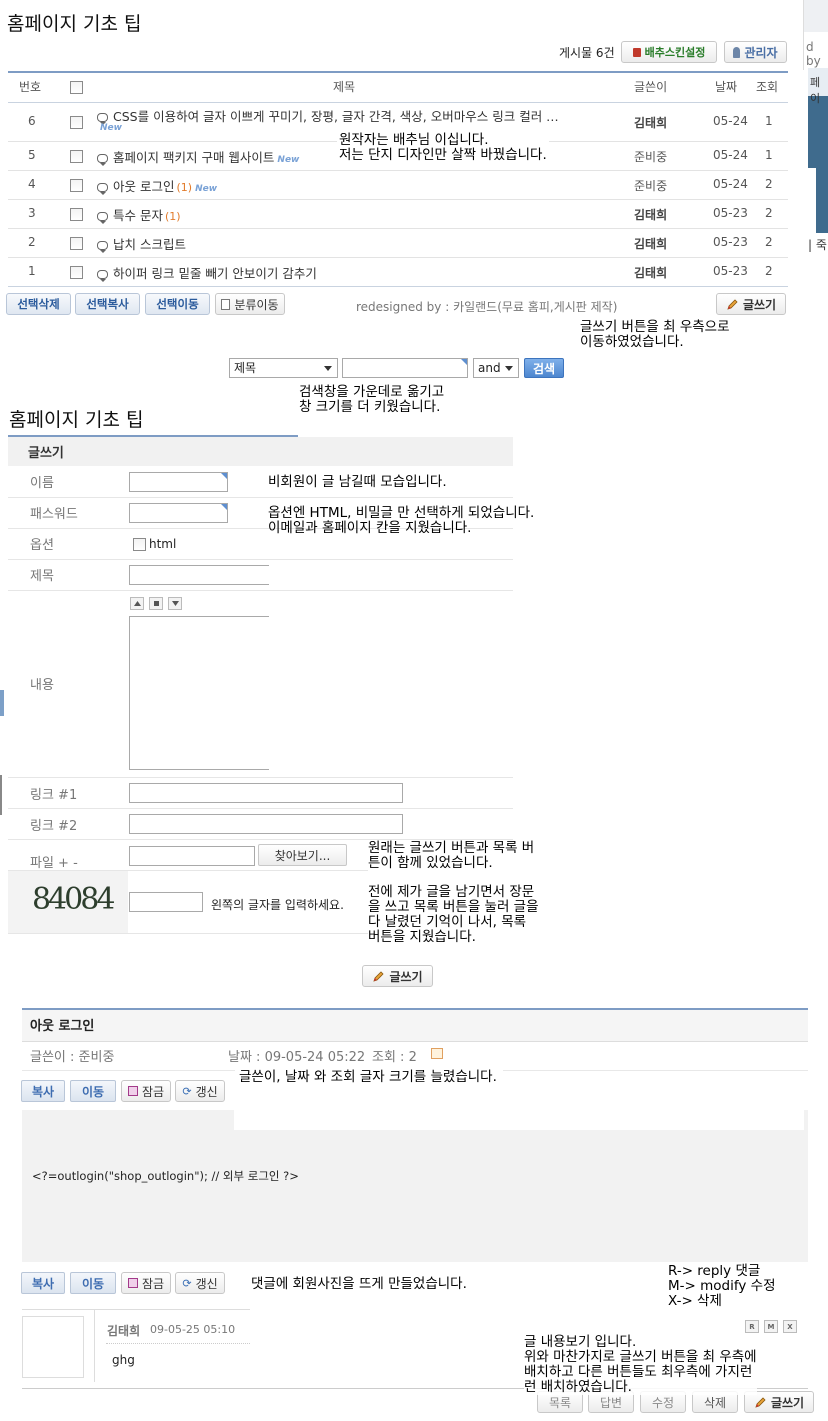  Describe the element at coordinates (406, 976) in the screenshot. I see `submit-write-label: 글쓰기` at that location.